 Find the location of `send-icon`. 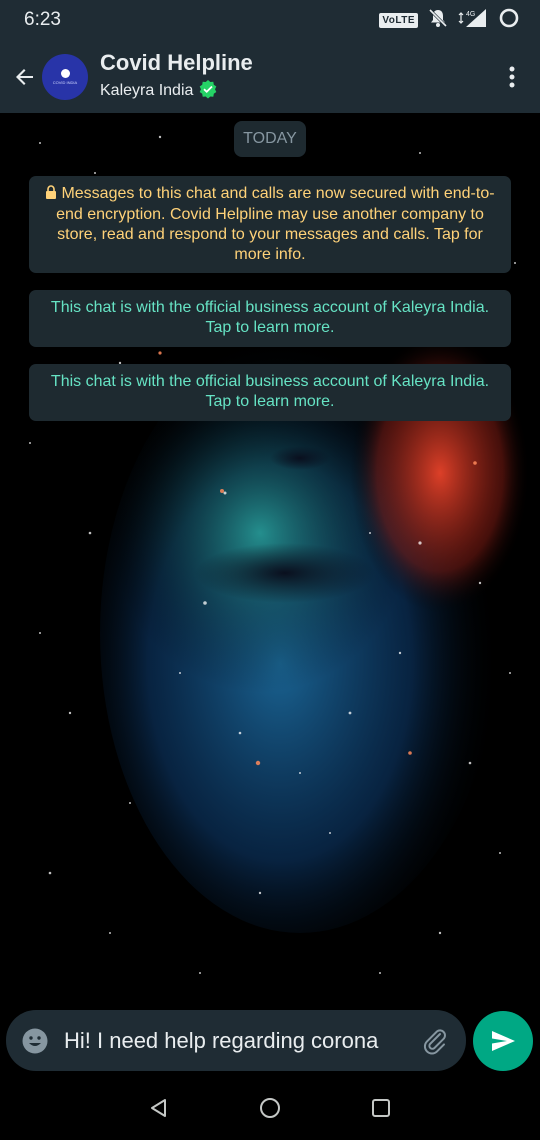

send-icon is located at coordinates (503, 1041).